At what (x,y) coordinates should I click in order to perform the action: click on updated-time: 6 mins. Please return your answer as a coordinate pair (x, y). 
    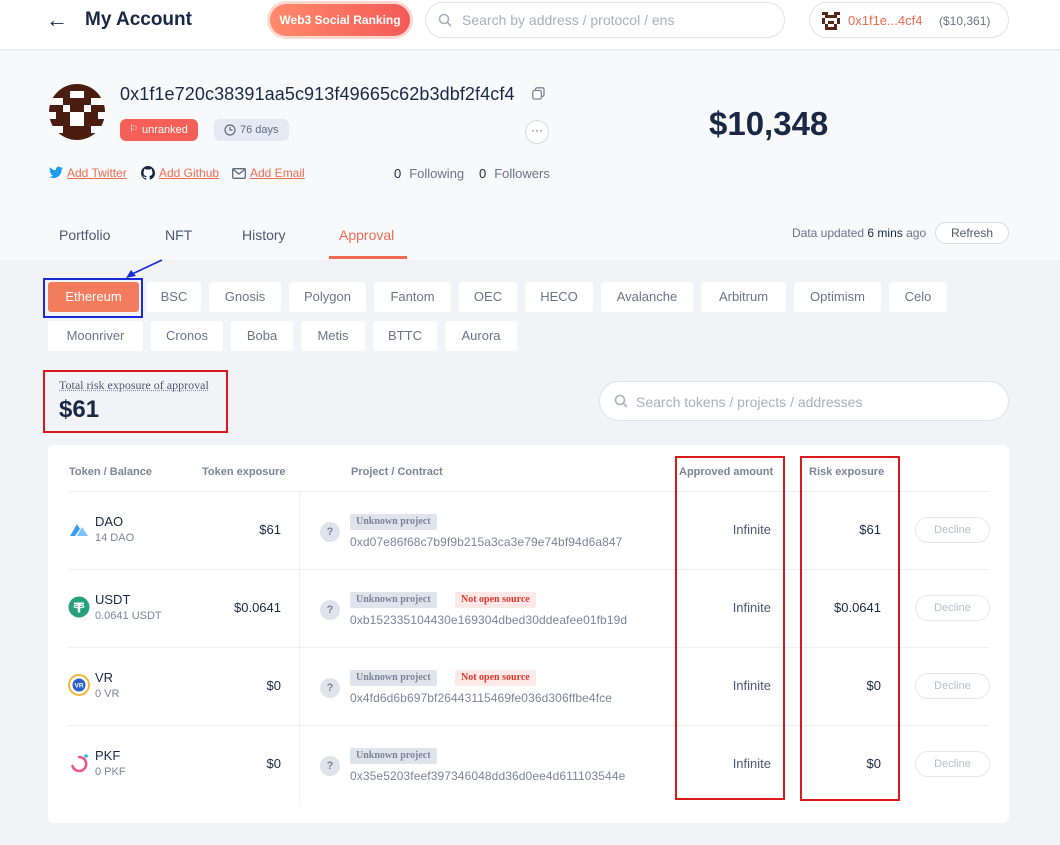
    Looking at the image, I should click on (885, 233).